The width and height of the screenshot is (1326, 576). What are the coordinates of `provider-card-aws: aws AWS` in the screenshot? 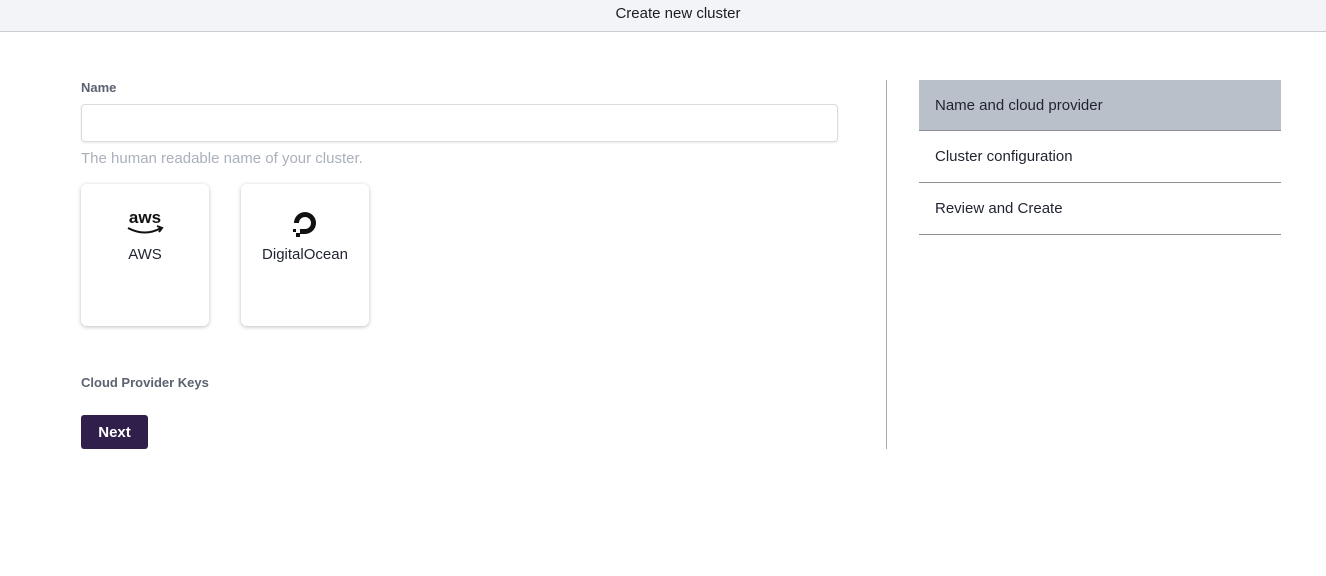 It's located at (145, 255).